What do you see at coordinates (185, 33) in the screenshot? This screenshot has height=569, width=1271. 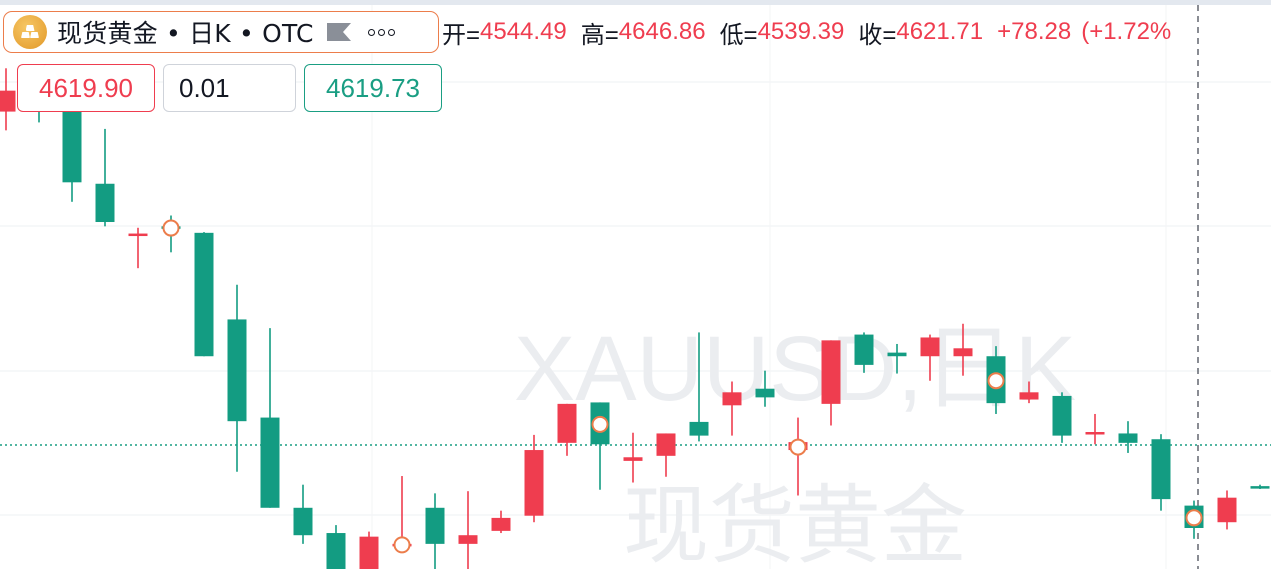 I see `symbol-title: 现货黄金 • 日K • OTC` at bounding box center [185, 33].